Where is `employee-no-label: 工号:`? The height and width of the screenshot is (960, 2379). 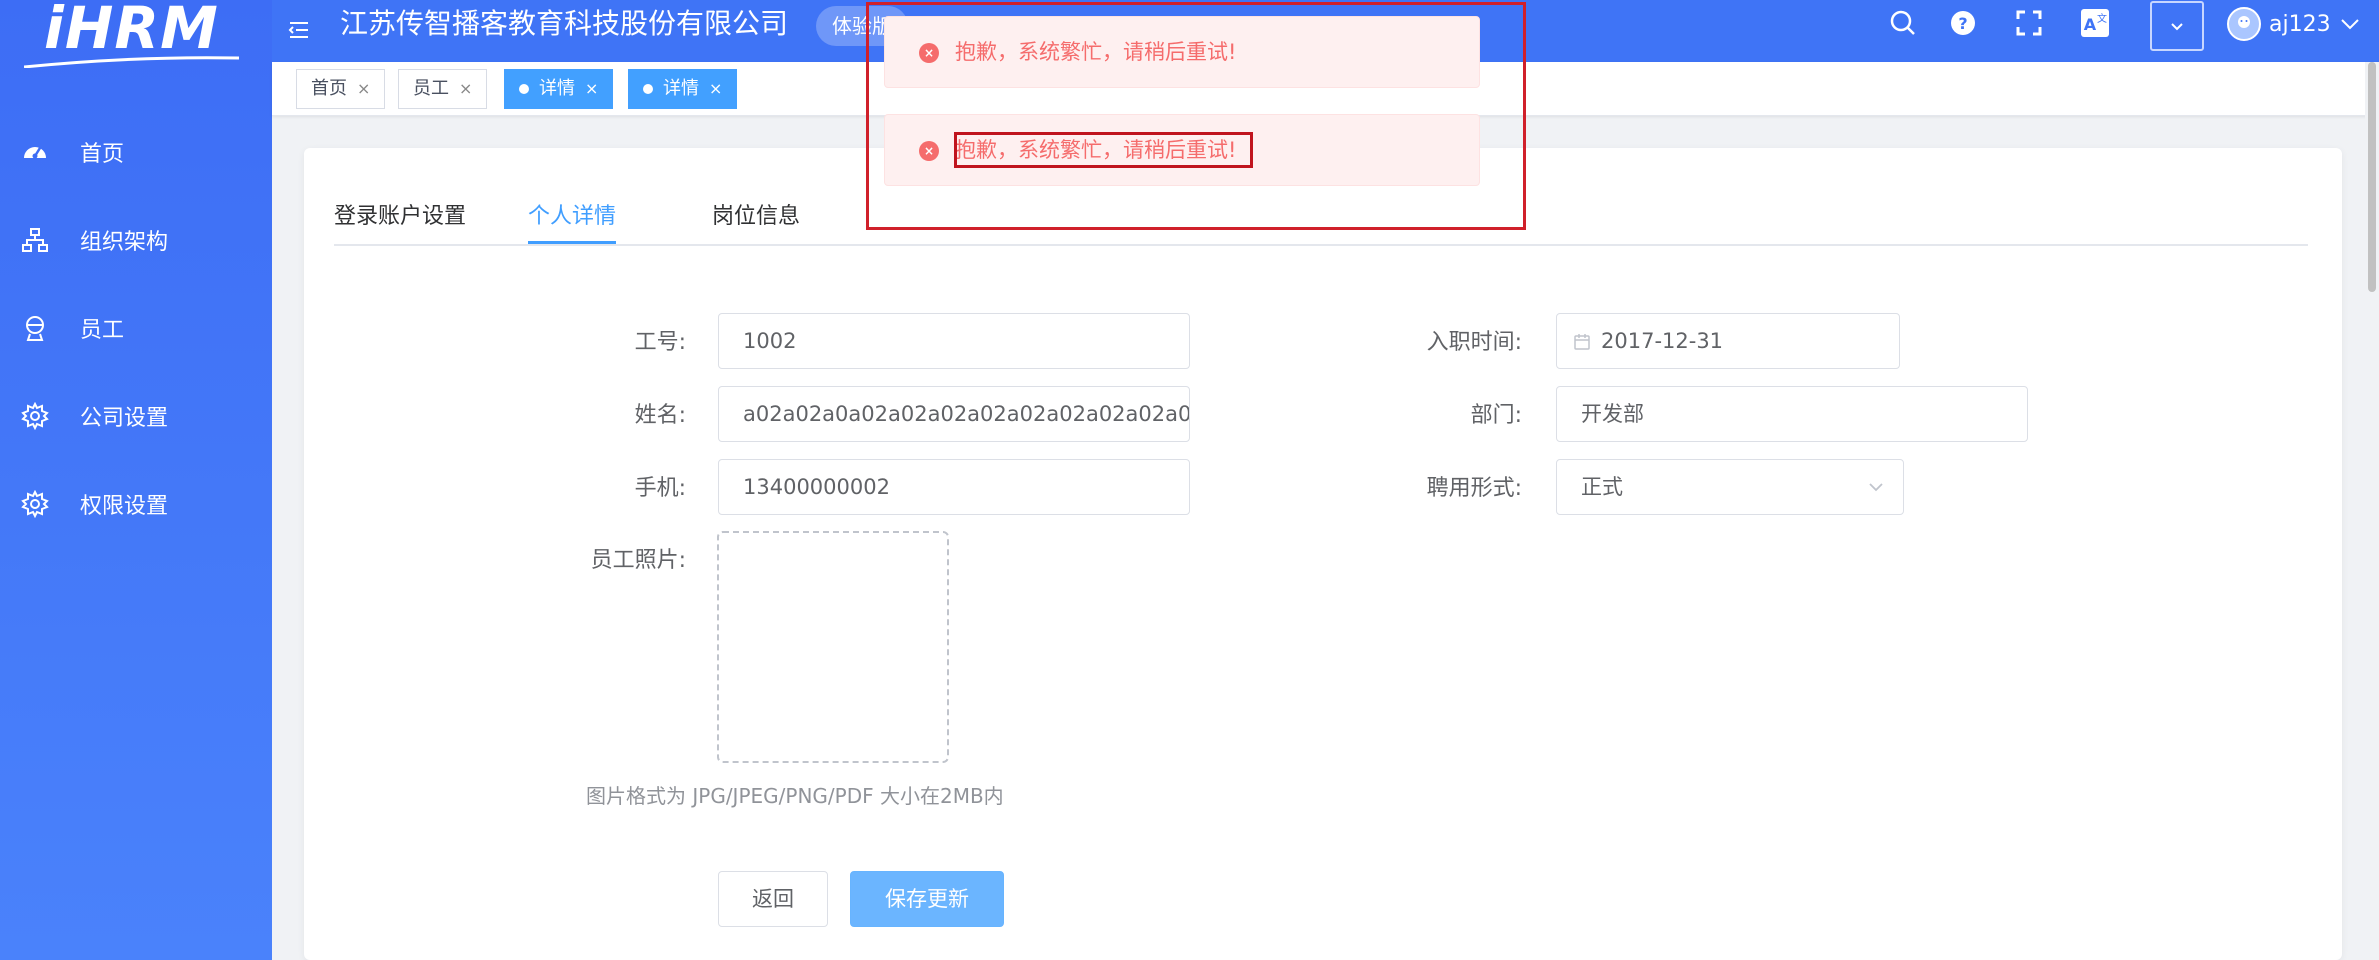
employee-no-label: 工号: is located at coordinates (660, 342).